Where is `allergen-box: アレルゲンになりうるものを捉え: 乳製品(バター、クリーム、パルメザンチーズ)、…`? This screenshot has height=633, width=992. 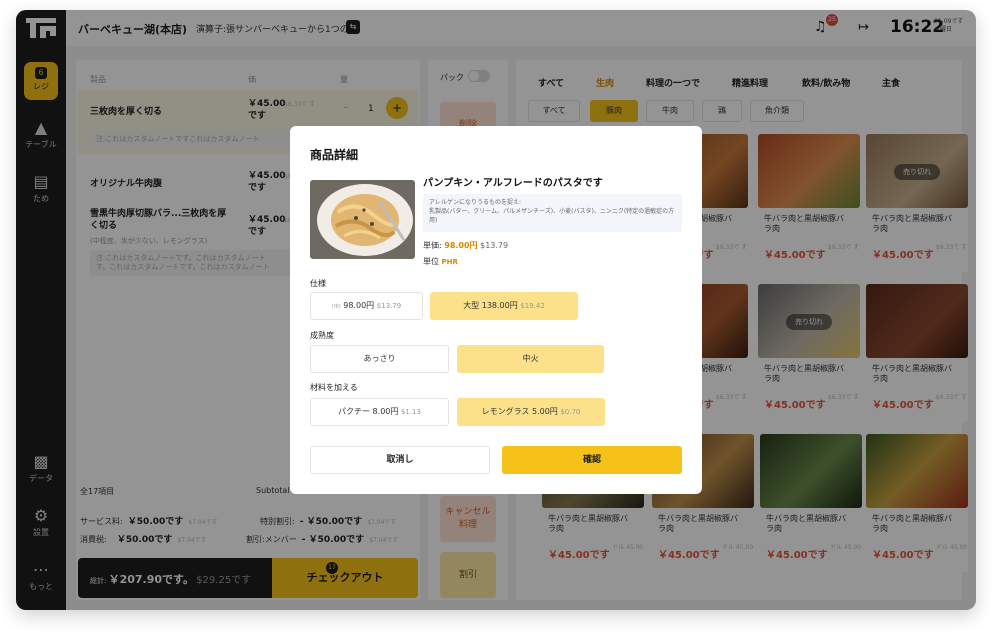 allergen-box: アレルゲンになりうるものを捉え: 乳製品(バター、クリーム、パルメザンチーズ)、… is located at coordinates (552, 213).